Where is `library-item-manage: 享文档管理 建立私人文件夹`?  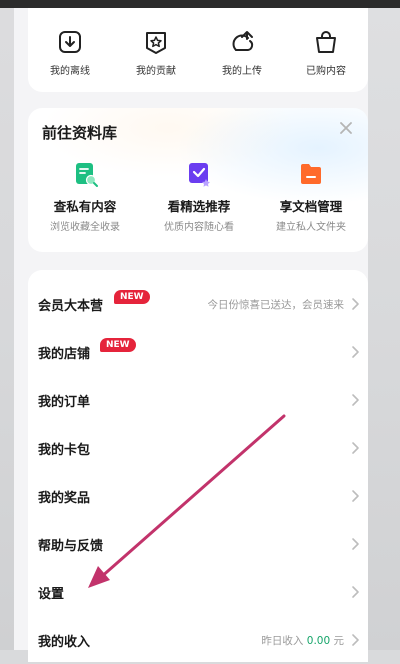
library-item-manage: 享文档管理 建立私人文件夹 is located at coordinates (311, 196).